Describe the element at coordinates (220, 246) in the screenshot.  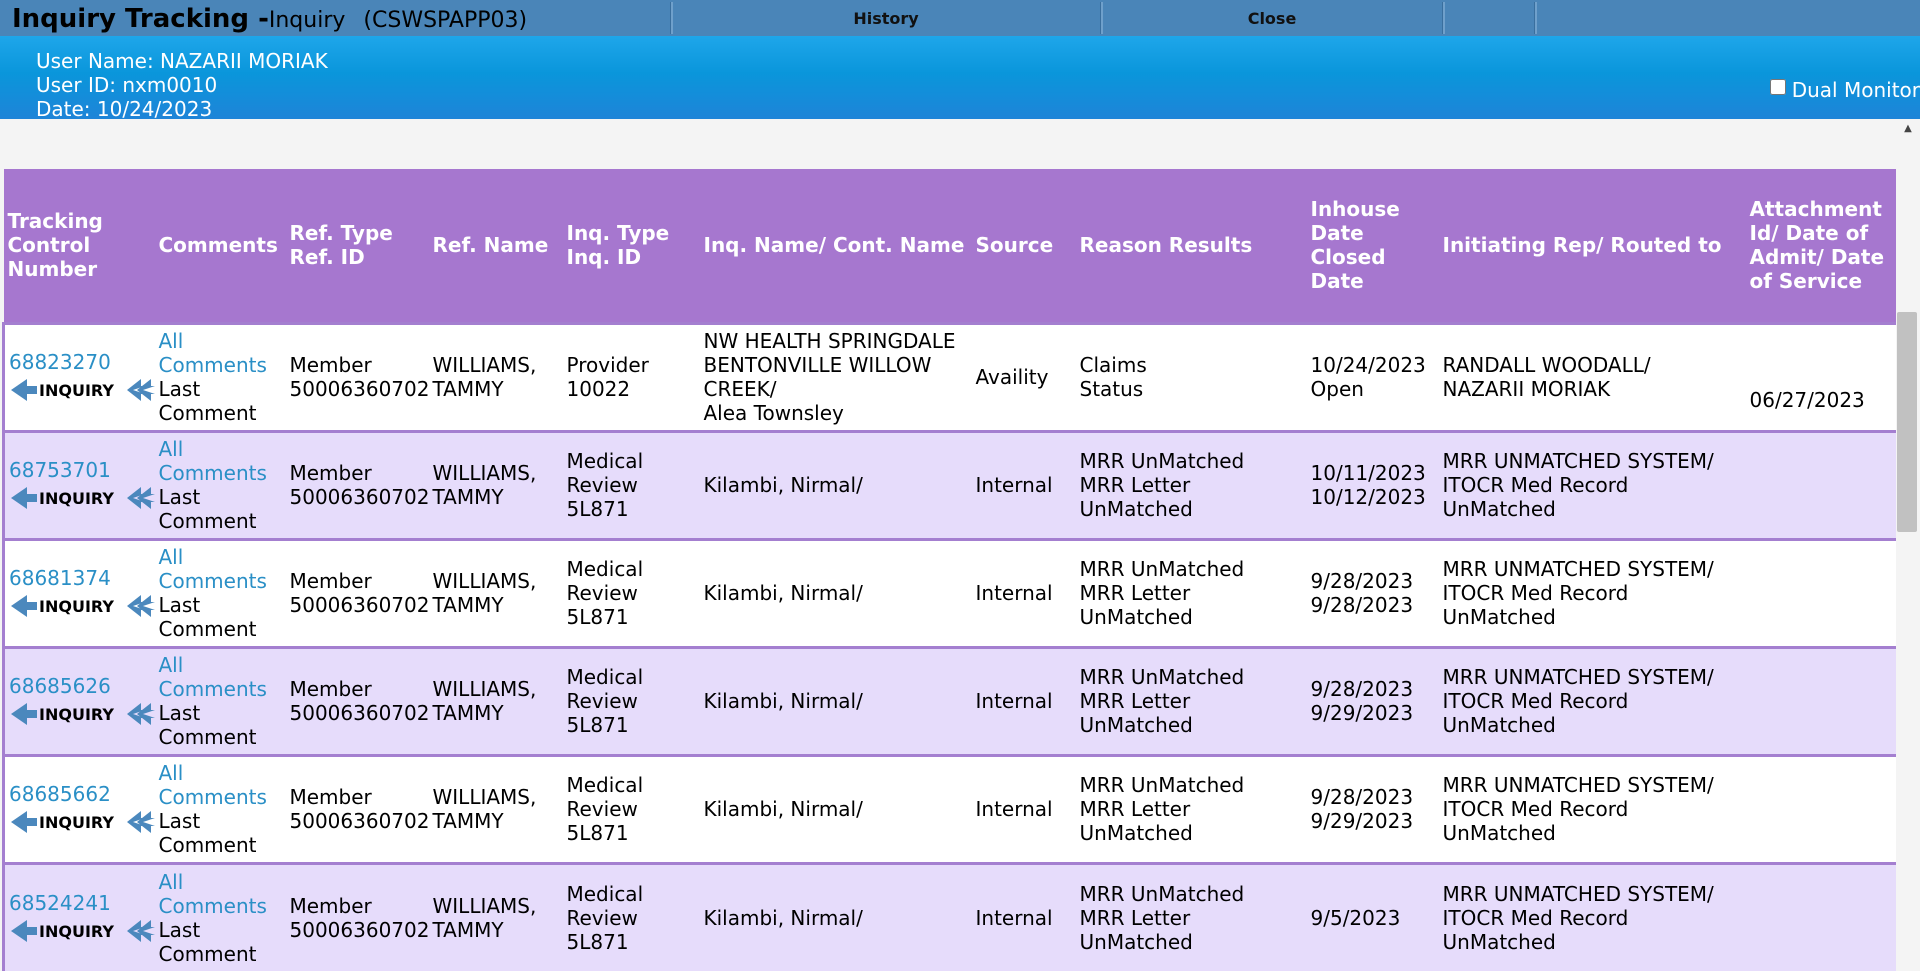
I see `col-header-comments: Comments` at that location.